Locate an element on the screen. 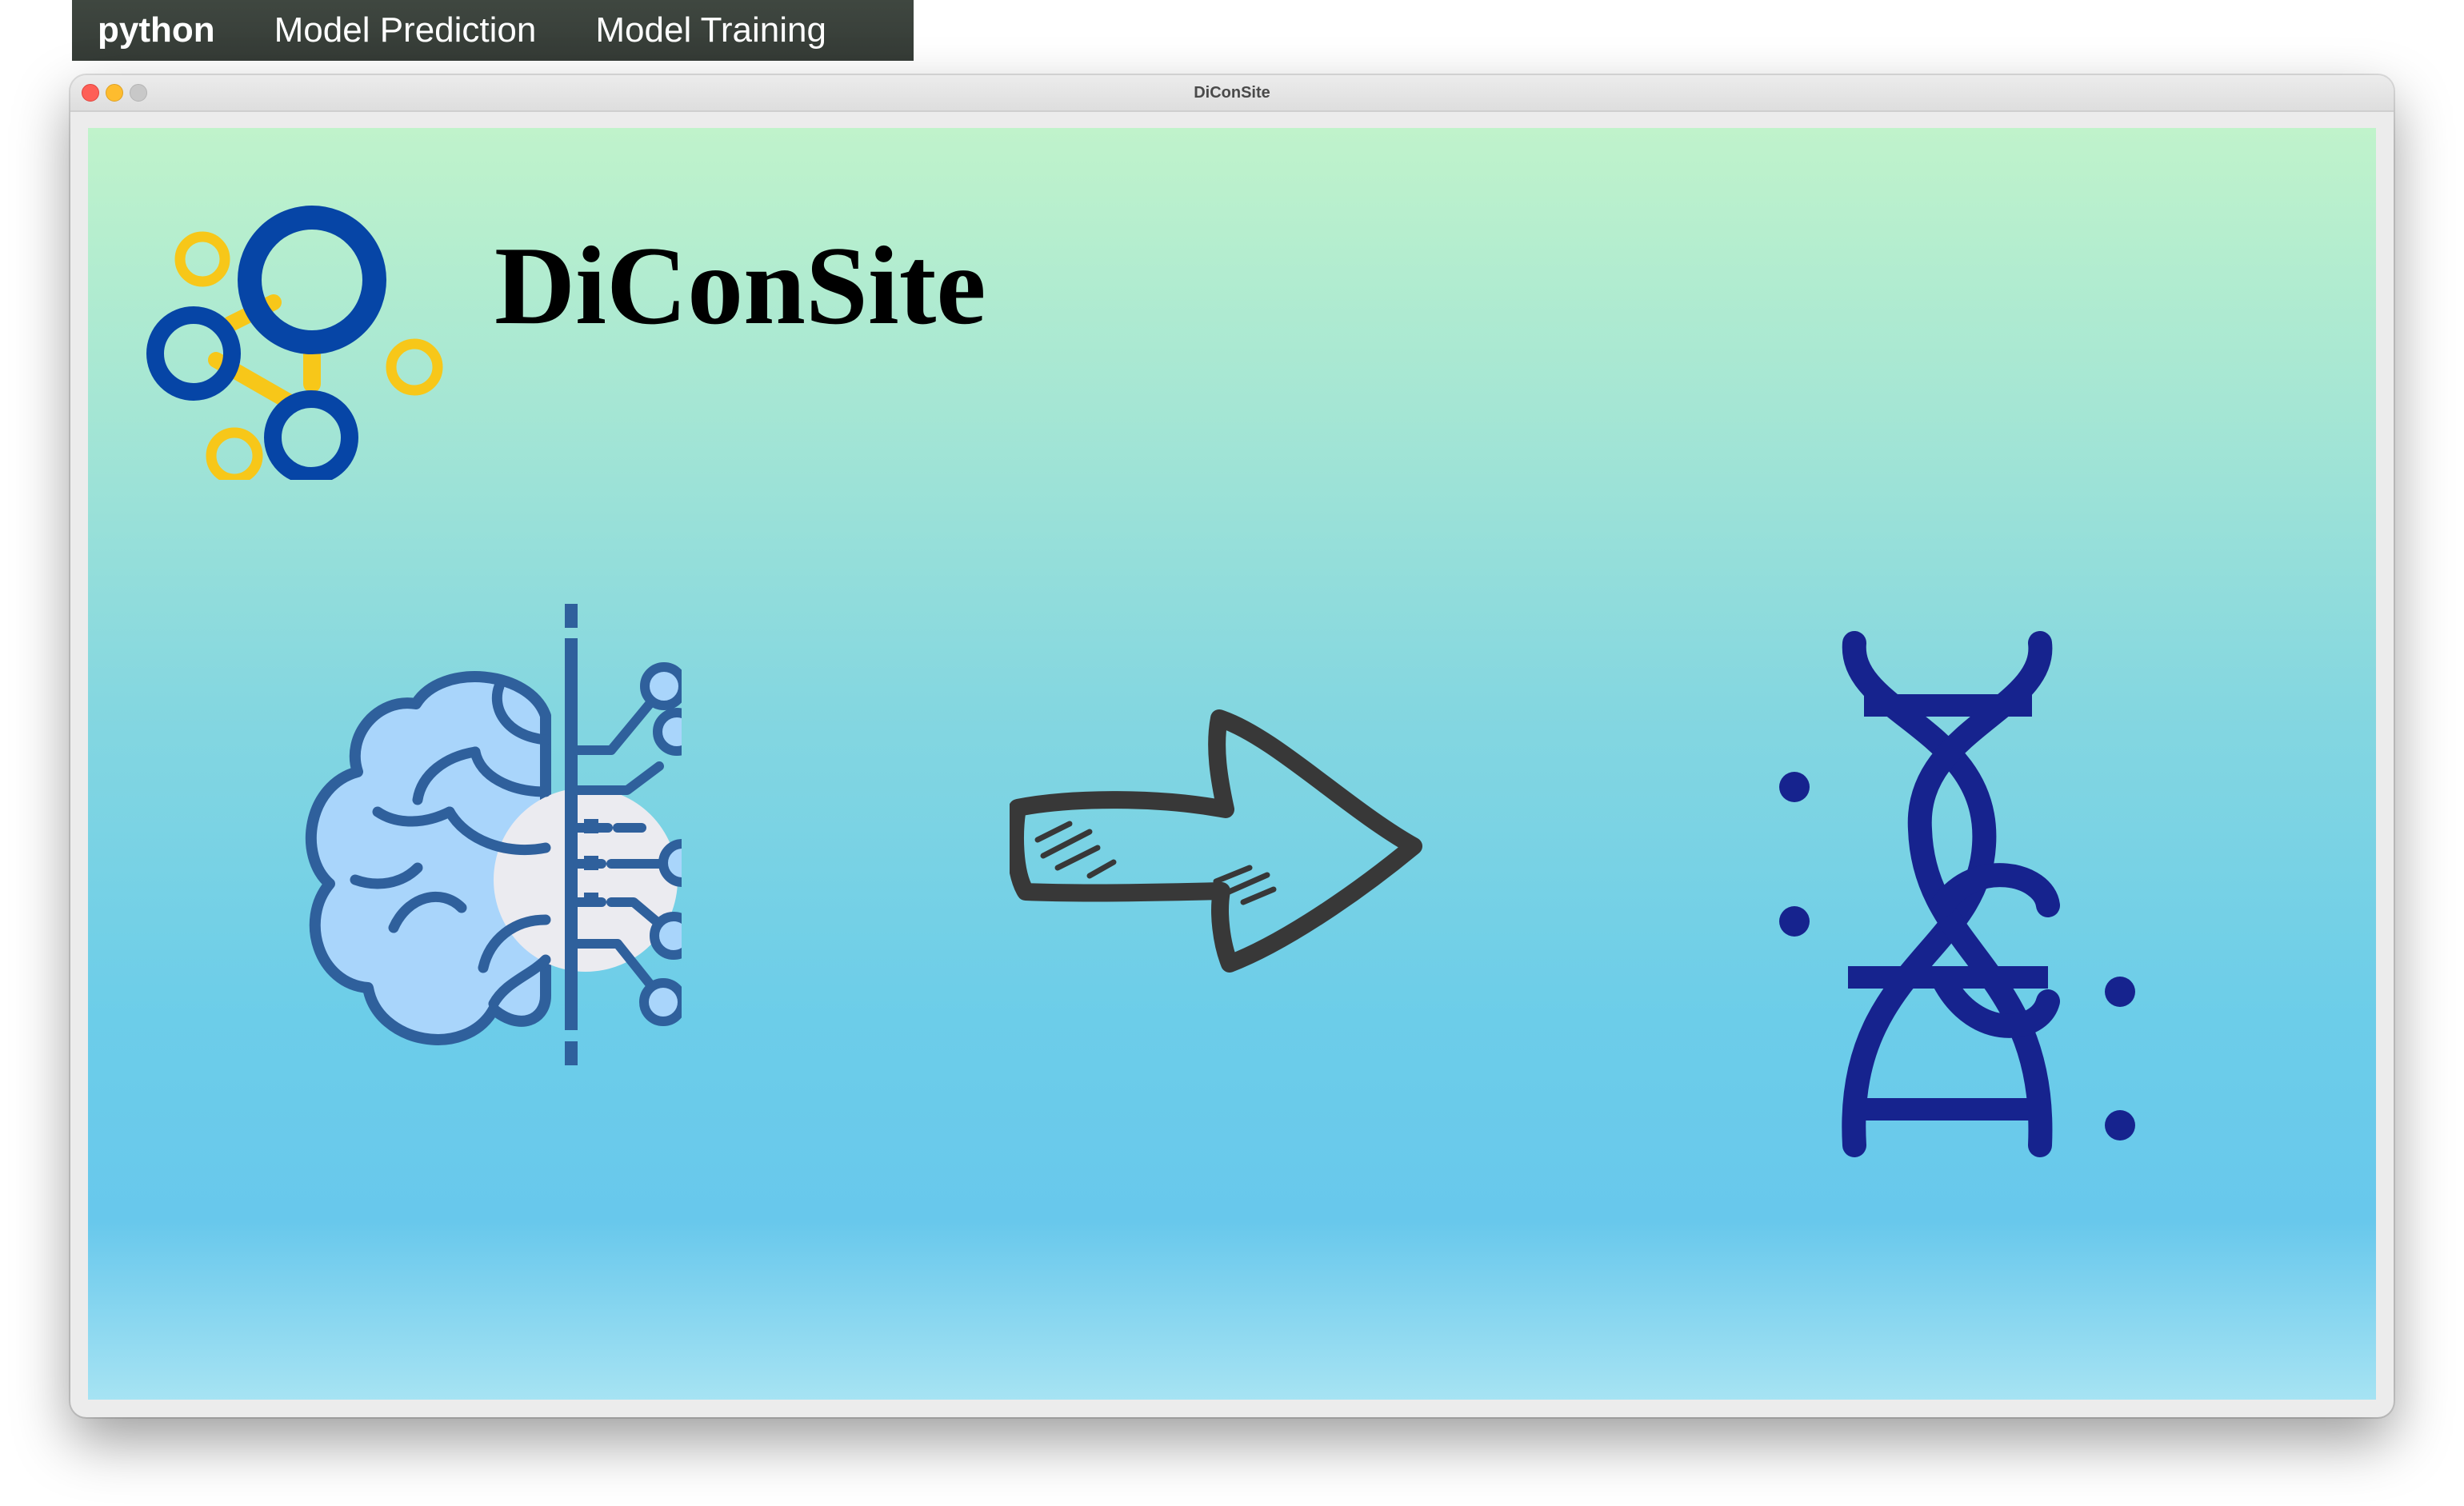  menu-item-model-training: Model Training is located at coordinates (710, 30).